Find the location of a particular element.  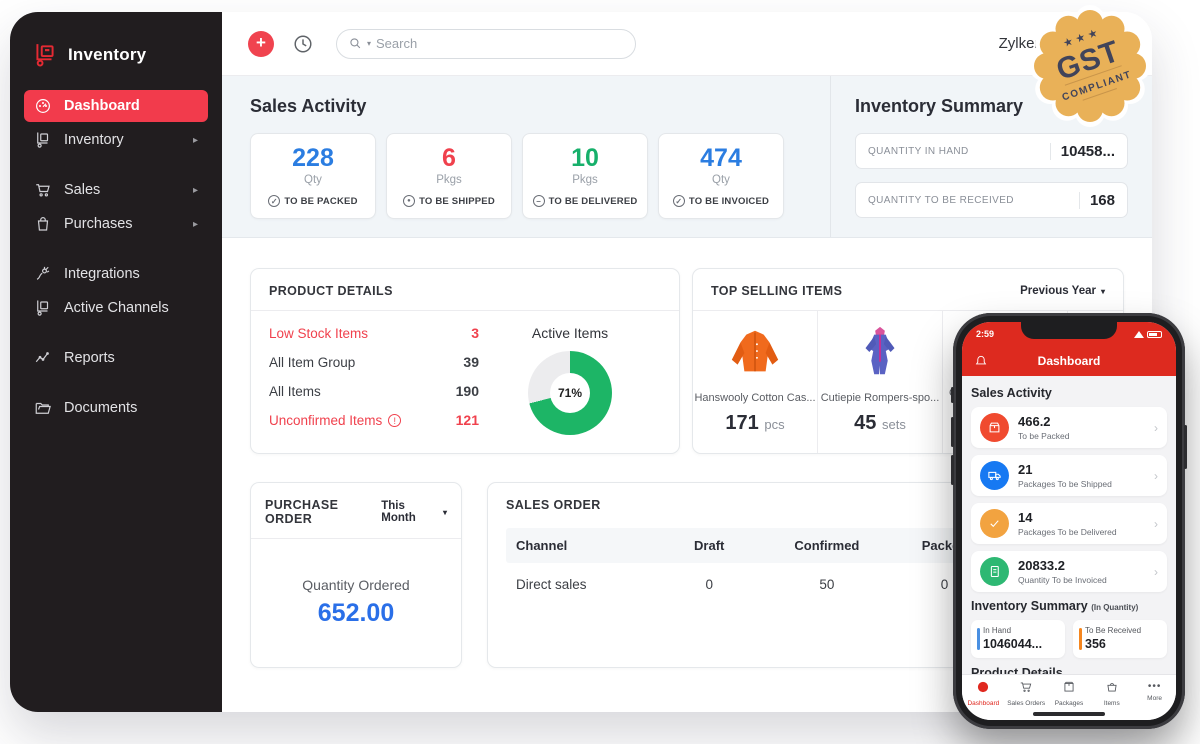

chevron-right-icon: › is located at coordinates (1156, 475).